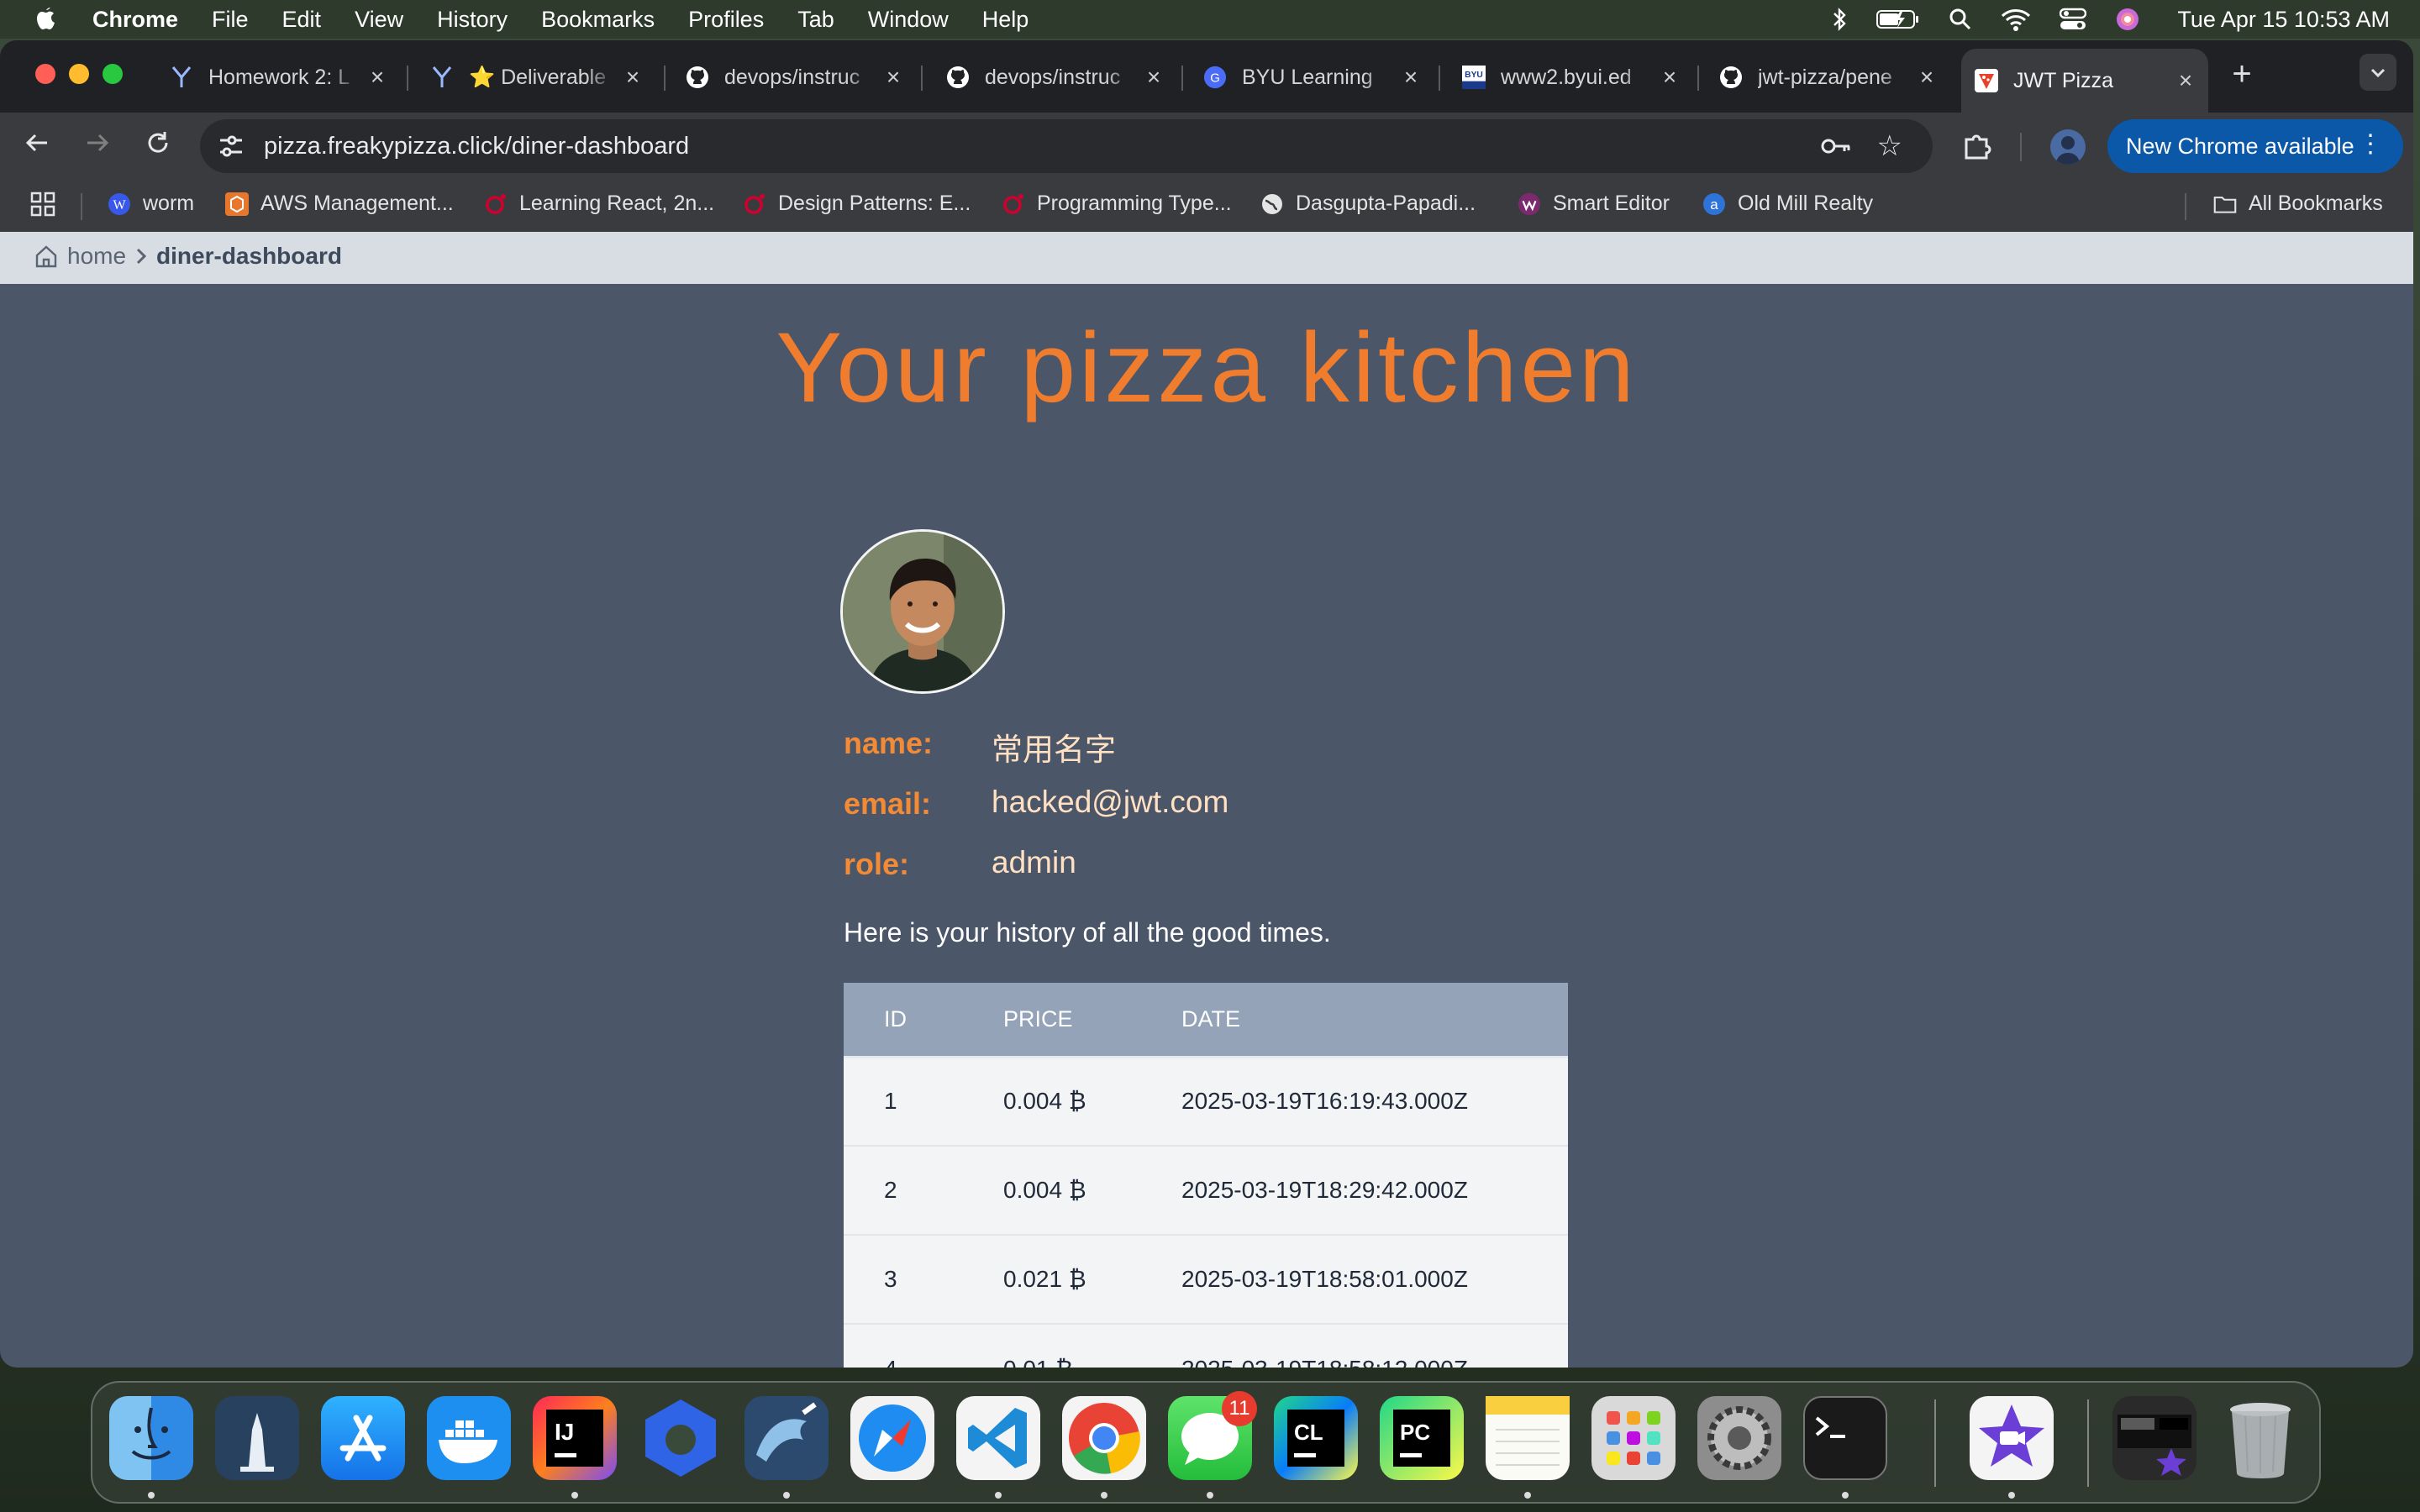  What do you see at coordinates (96, 256) in the screenshot?
I see `breadcrumb-home-link: home` at bounding box center [96, 256].